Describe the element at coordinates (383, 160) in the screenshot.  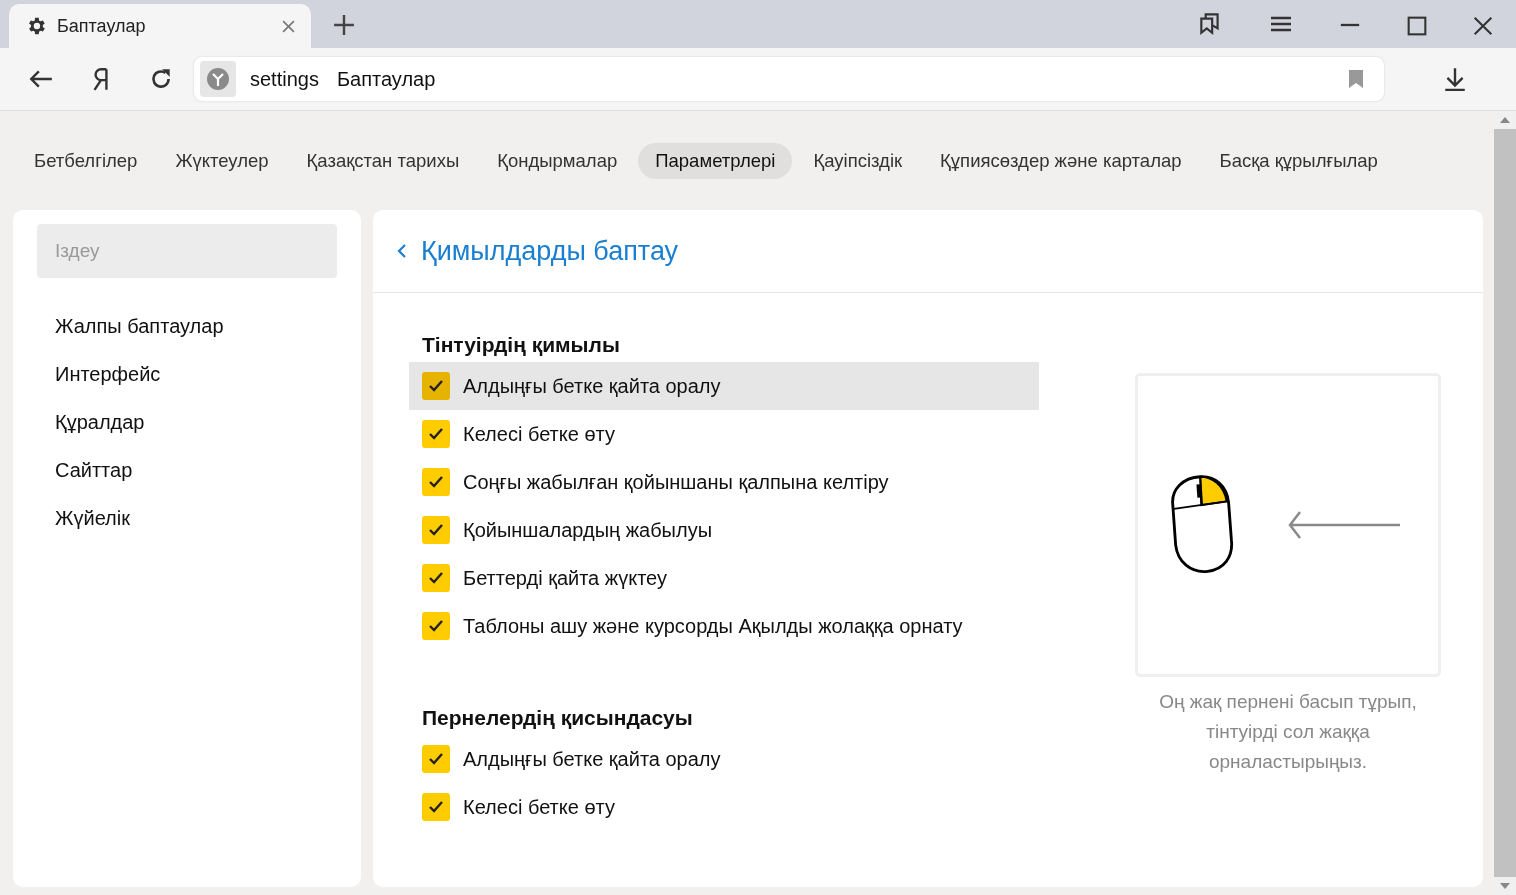
I see `settings-tab: Қазақстан тарихы` at that location.